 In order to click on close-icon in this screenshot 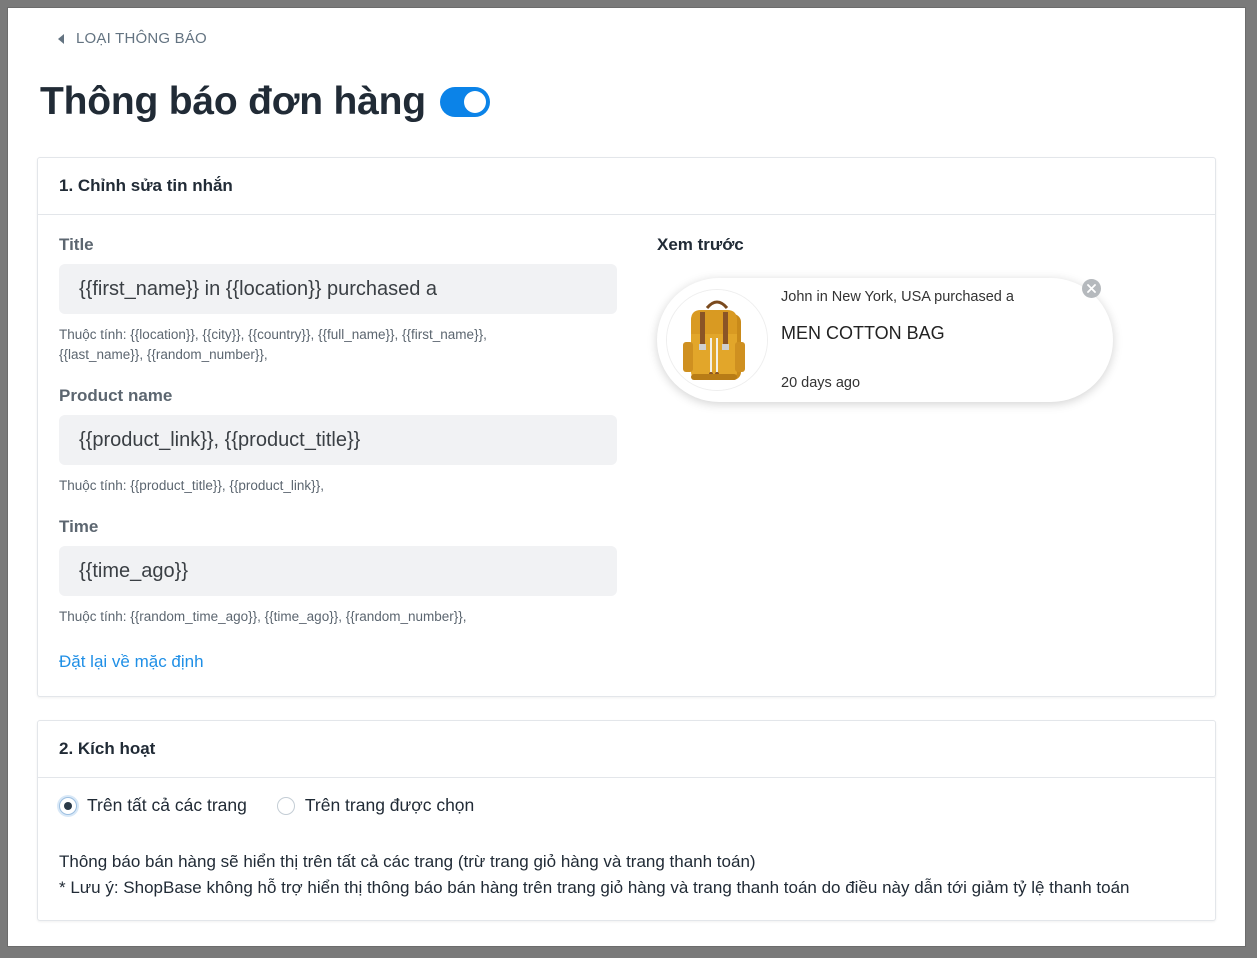, I will do `click(1091, 288)`.